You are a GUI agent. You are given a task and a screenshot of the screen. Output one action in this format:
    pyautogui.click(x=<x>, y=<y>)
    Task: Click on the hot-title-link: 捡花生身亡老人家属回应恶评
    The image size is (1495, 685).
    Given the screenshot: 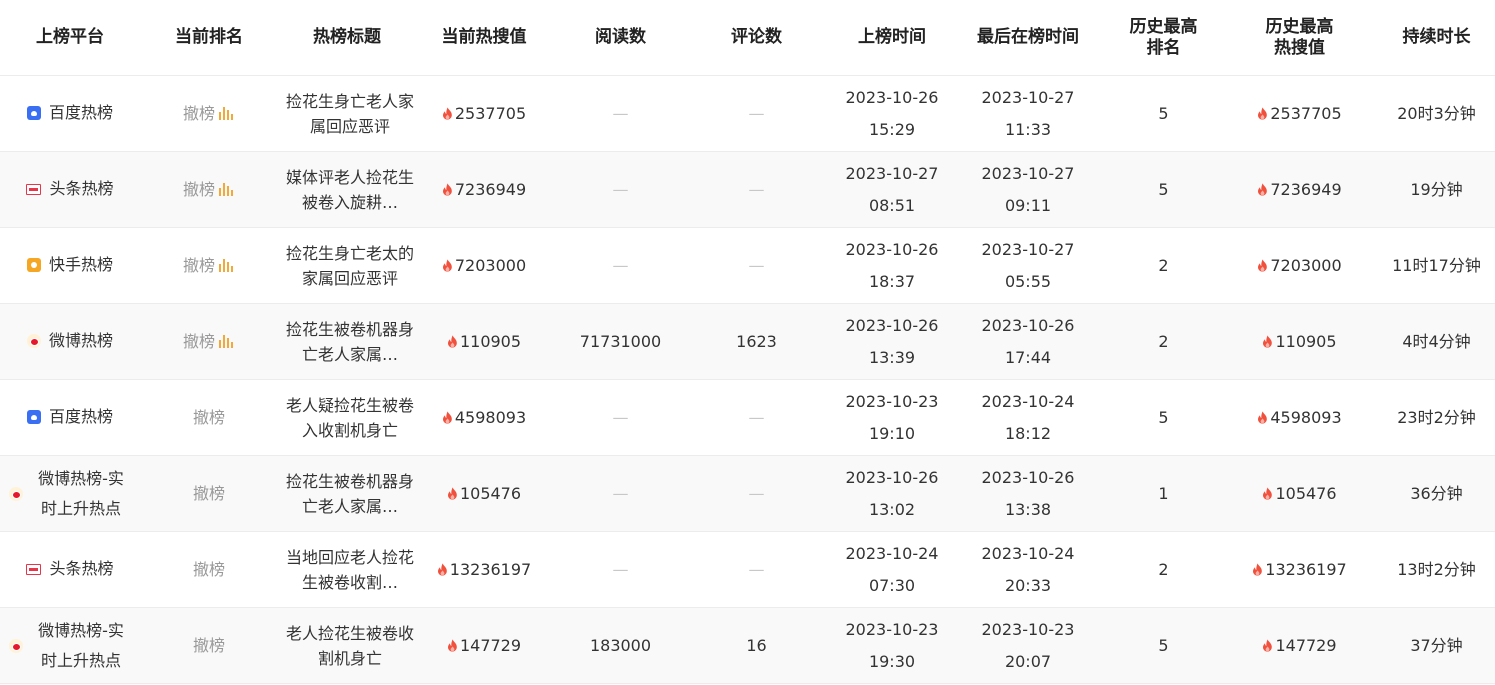 What is the action you would take?
    pyautogui.click(x=350, y=114)
    